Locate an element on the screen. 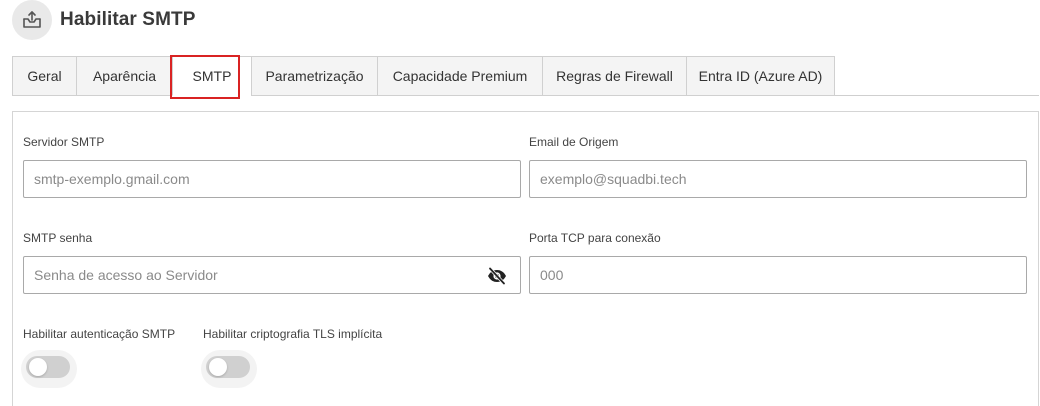  smtp-password-field is located at coordinates (272, 275).